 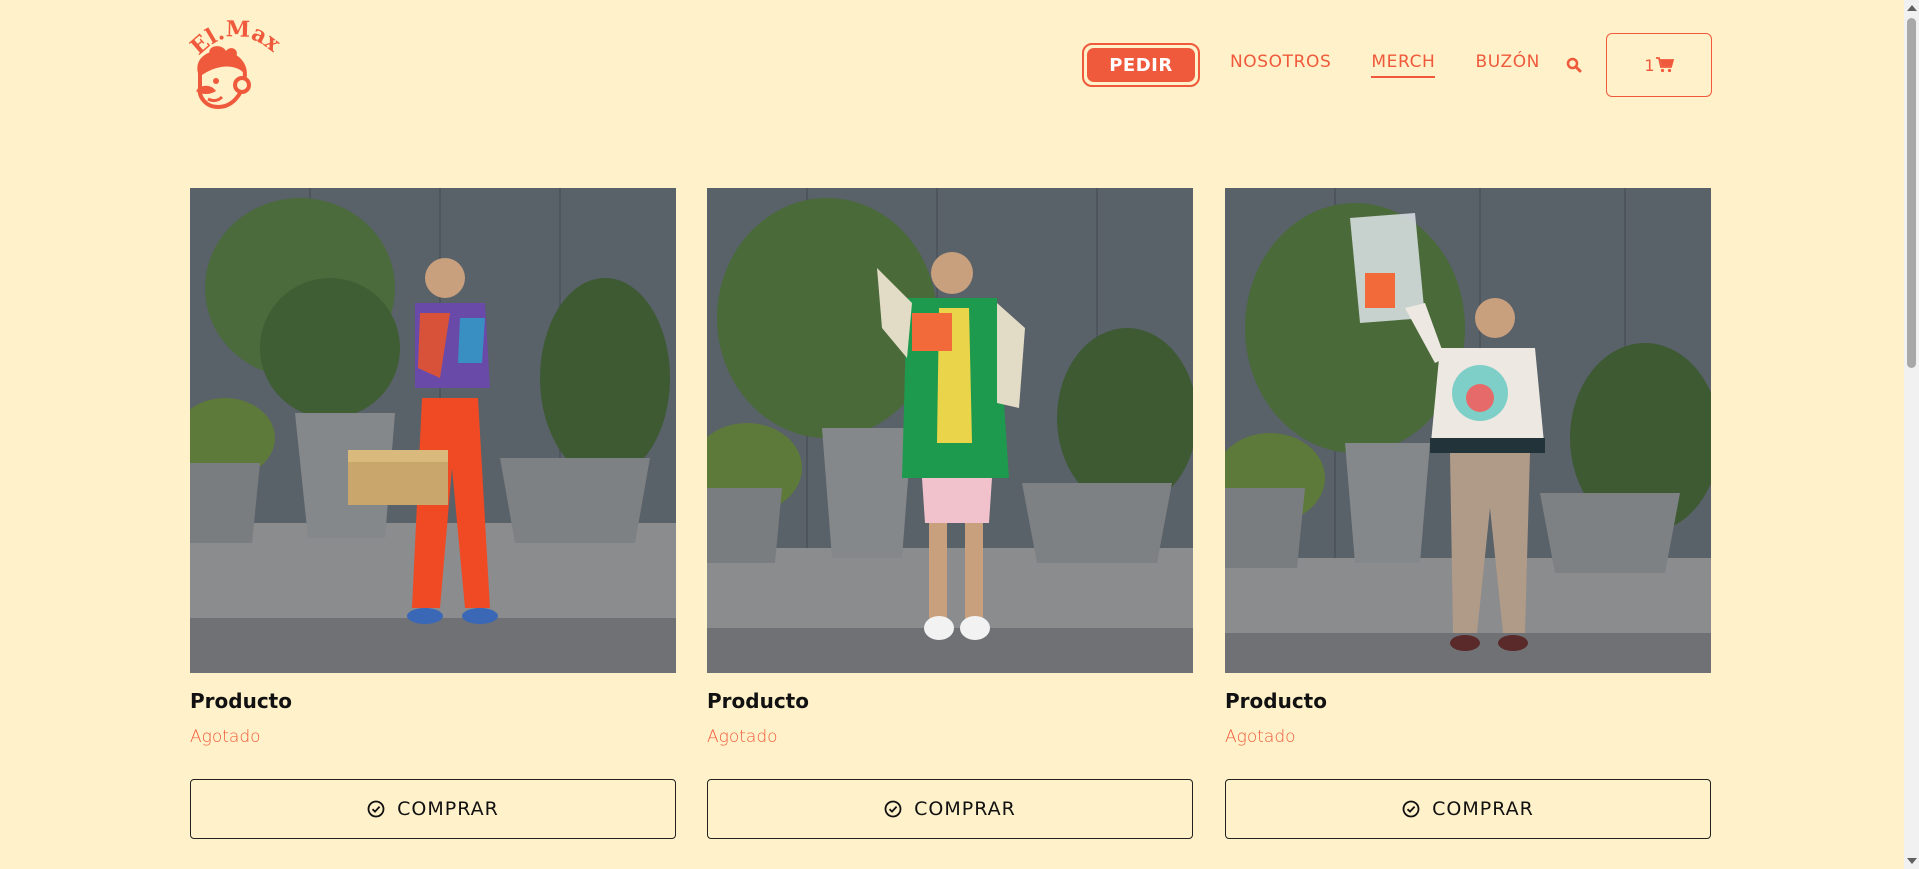 I want to click on vertical-scrollbar, so click(x=1911, y=434).